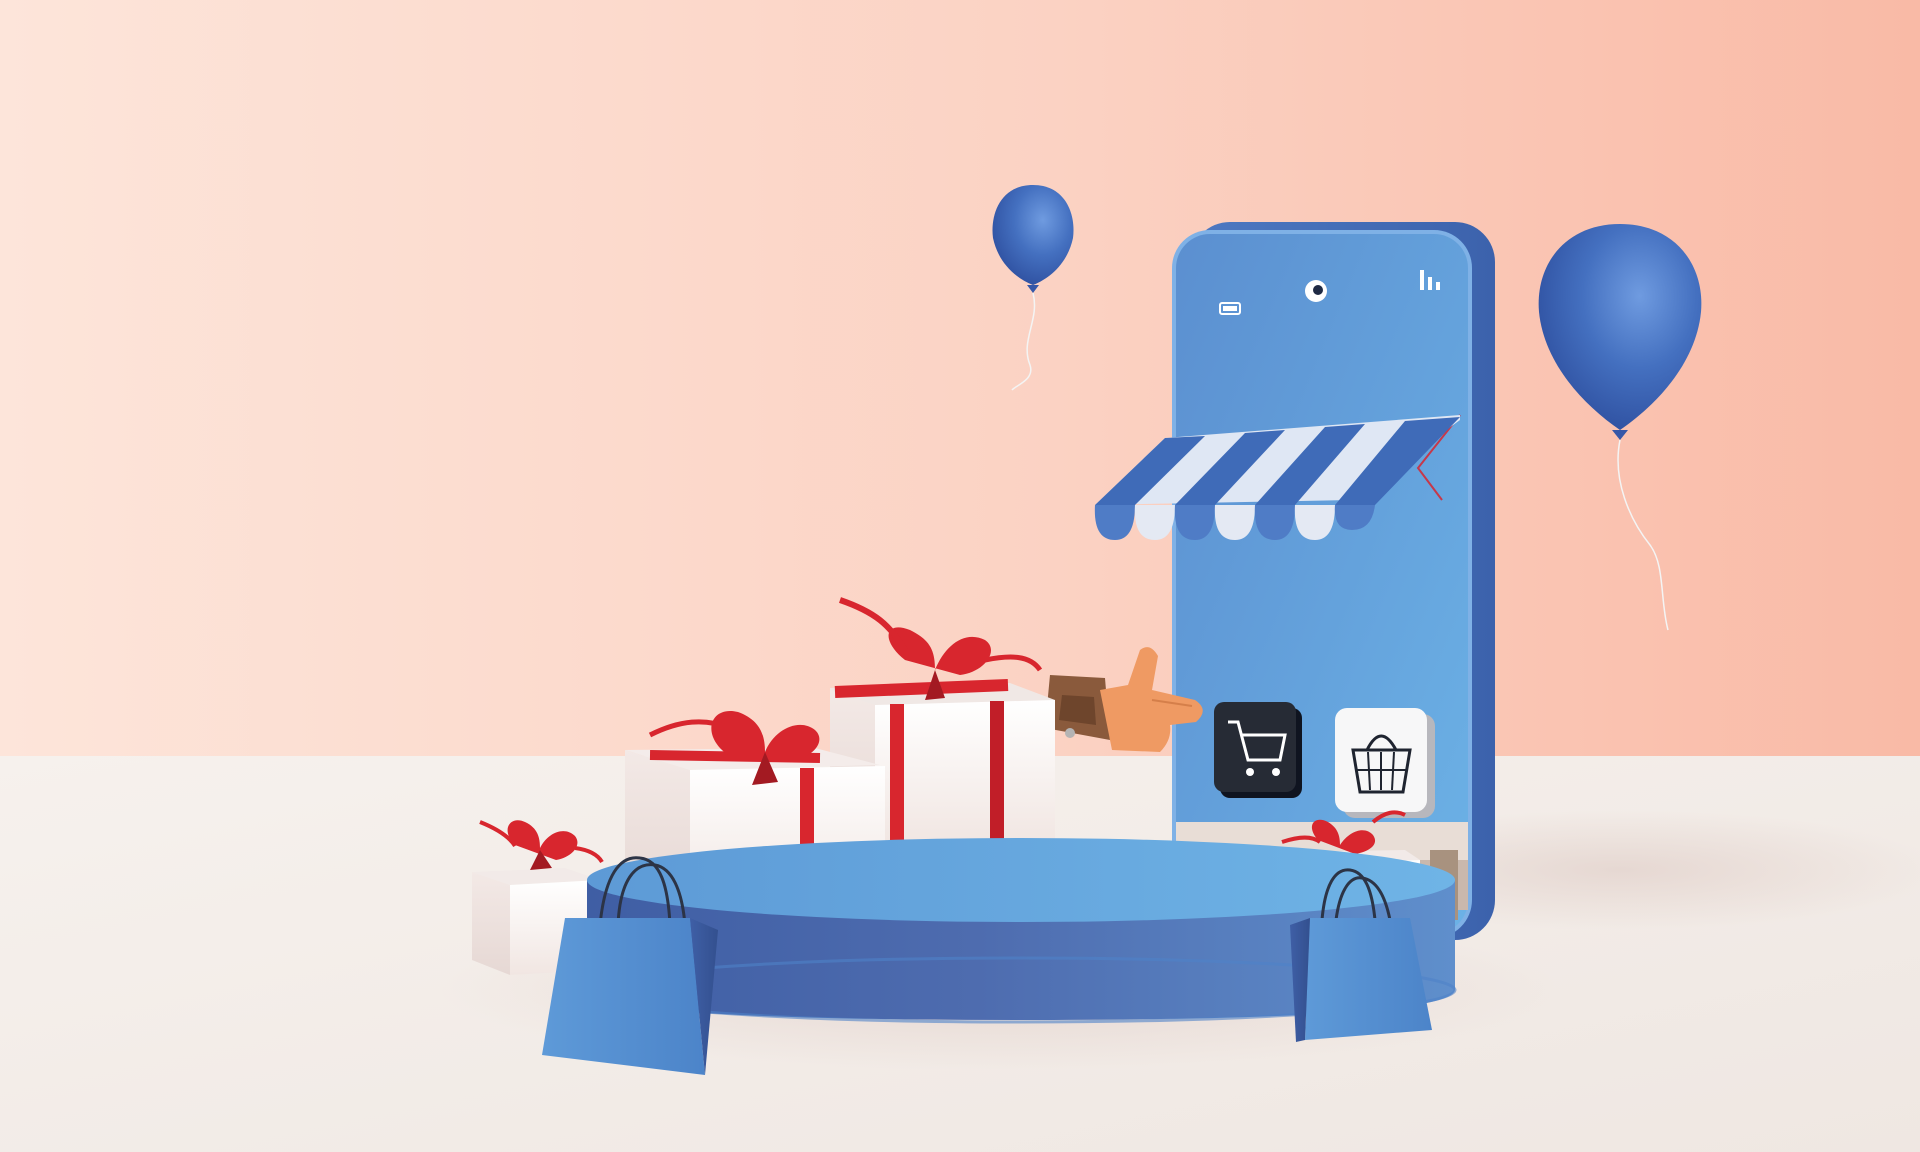 Image resolution: width=1920 pixels, height=1152 pixels. What do you see at coordinates (1385, 763) in the screenshot?
I see `shopping-basket-icon` at bounding box center [1385, 763].